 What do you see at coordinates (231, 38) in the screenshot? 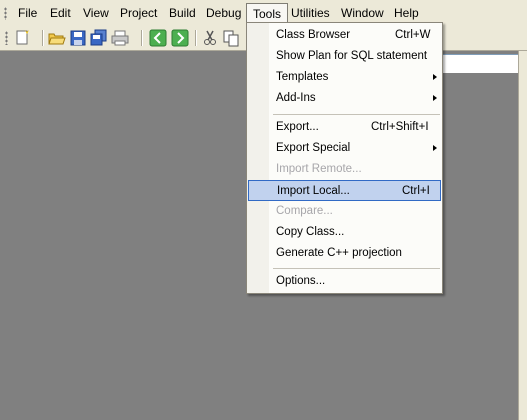
I see `copy-icon` at bounding box center [231, 38].